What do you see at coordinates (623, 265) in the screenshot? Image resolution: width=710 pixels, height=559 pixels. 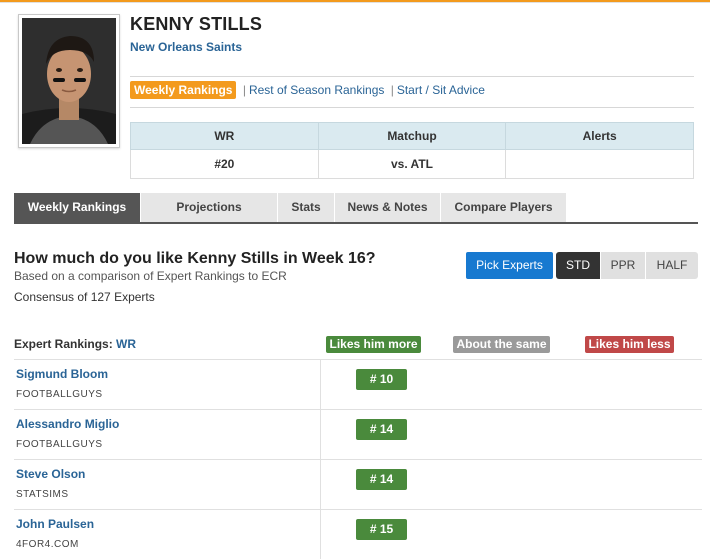 I see `scoring-ppr-button: PPR` at bounding box center [623, 265].